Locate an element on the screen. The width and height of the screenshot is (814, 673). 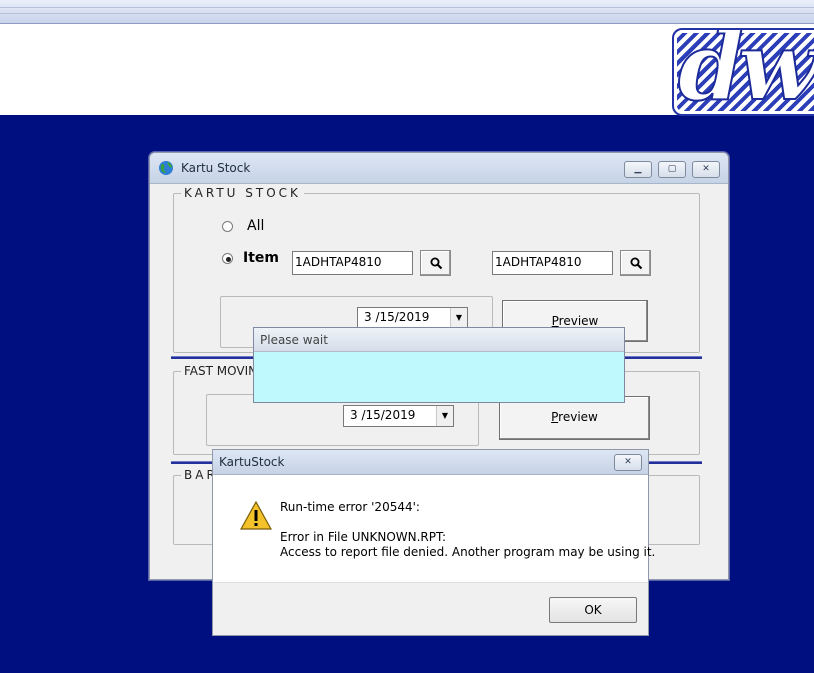
fast-moving-date-picker: 3 /15/2019 ▼ is located at coordinates (398, 416).